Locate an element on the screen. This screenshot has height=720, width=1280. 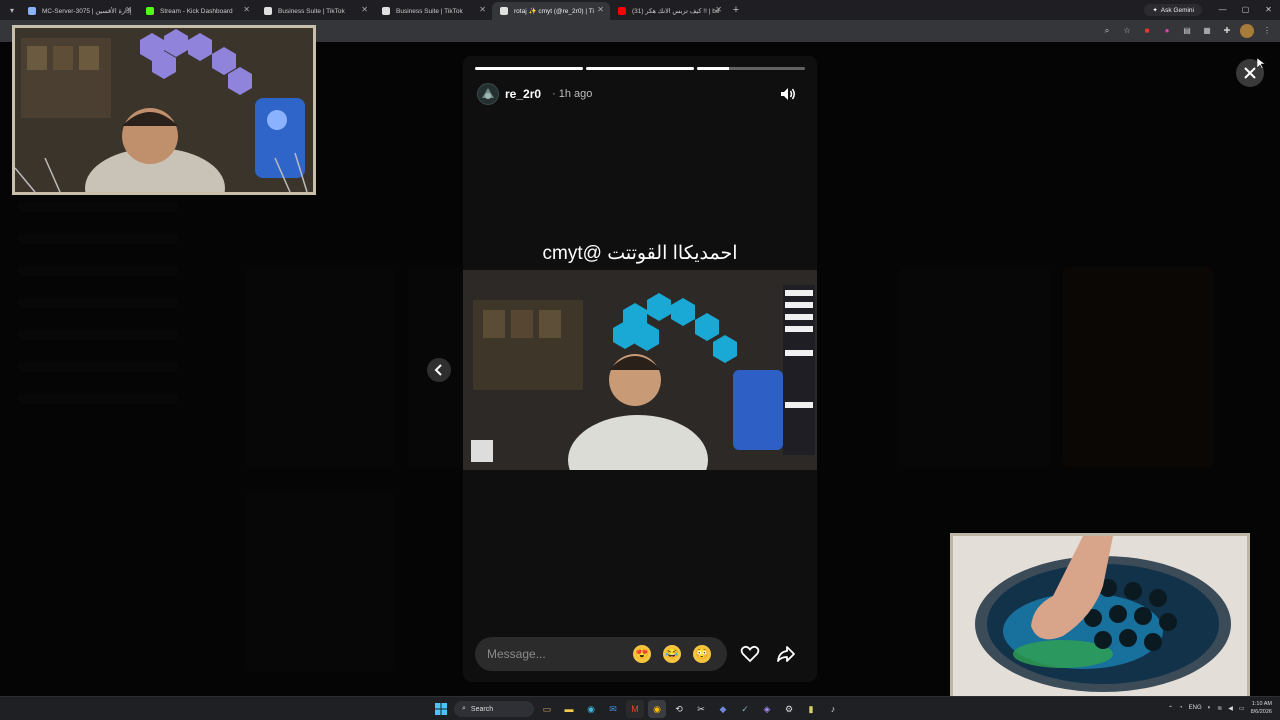
capcut-icon: ✂ is located at coordinates (701, 709).